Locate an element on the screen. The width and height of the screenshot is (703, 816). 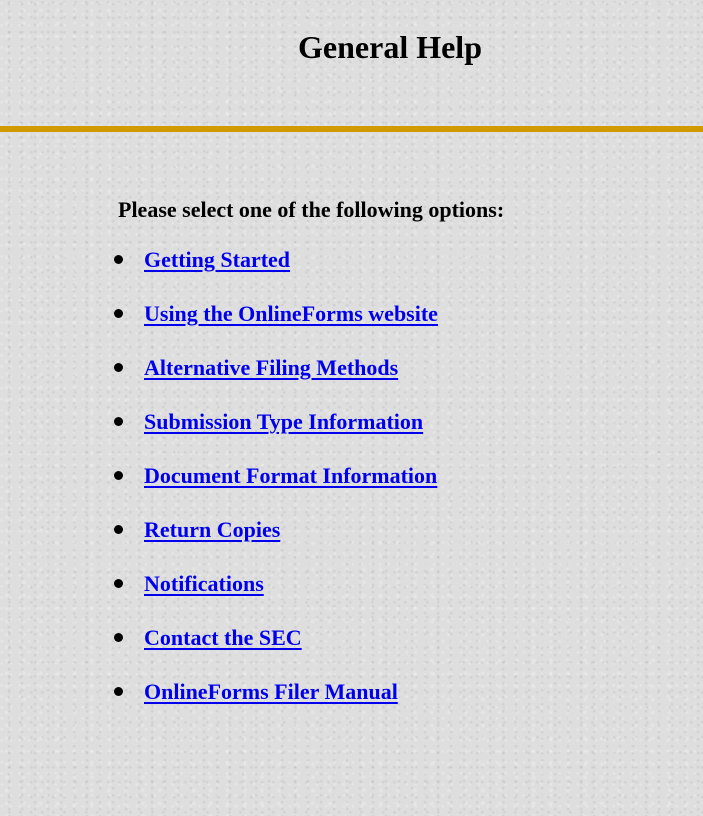
contact-the-sec-link: Contact the SEC is located at coordinates (223, 638).